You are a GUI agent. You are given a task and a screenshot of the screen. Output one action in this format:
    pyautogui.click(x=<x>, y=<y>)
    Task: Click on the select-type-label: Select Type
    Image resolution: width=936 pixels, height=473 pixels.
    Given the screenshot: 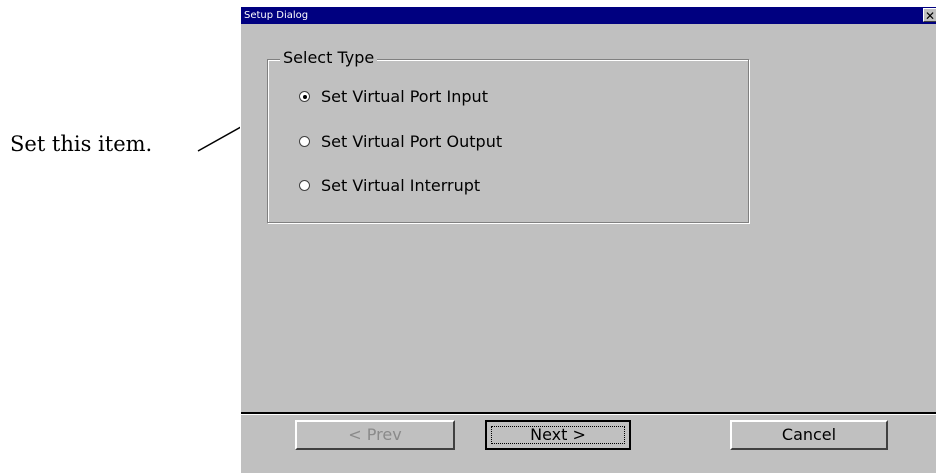 What is the action you would take?
    pyautogui.click(x=329, y=57)
    